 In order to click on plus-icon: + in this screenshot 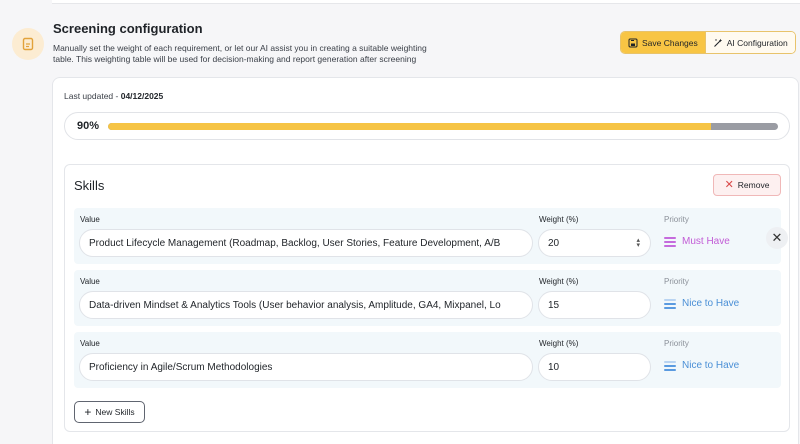, I will do `click(88, 412)`.